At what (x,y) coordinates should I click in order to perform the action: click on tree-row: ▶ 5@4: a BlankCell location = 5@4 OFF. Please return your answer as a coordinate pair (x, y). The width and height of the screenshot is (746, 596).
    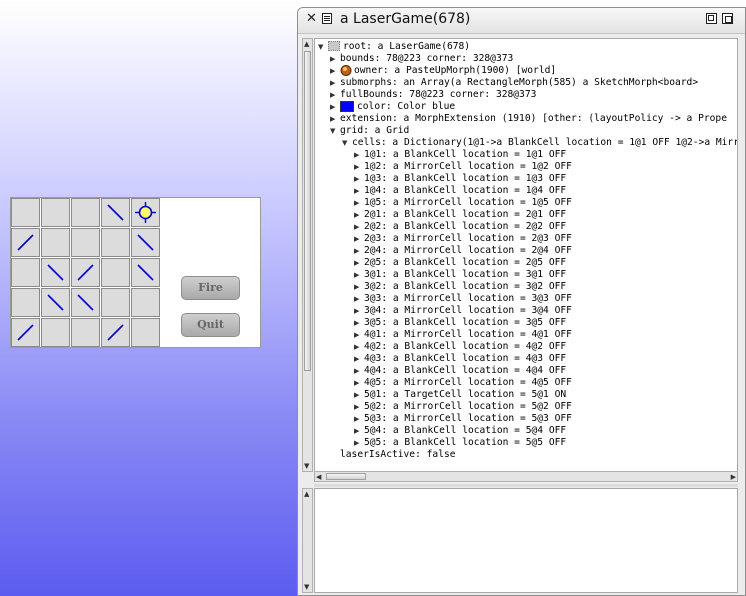
    Looking at the image, I should click on (460, 431).